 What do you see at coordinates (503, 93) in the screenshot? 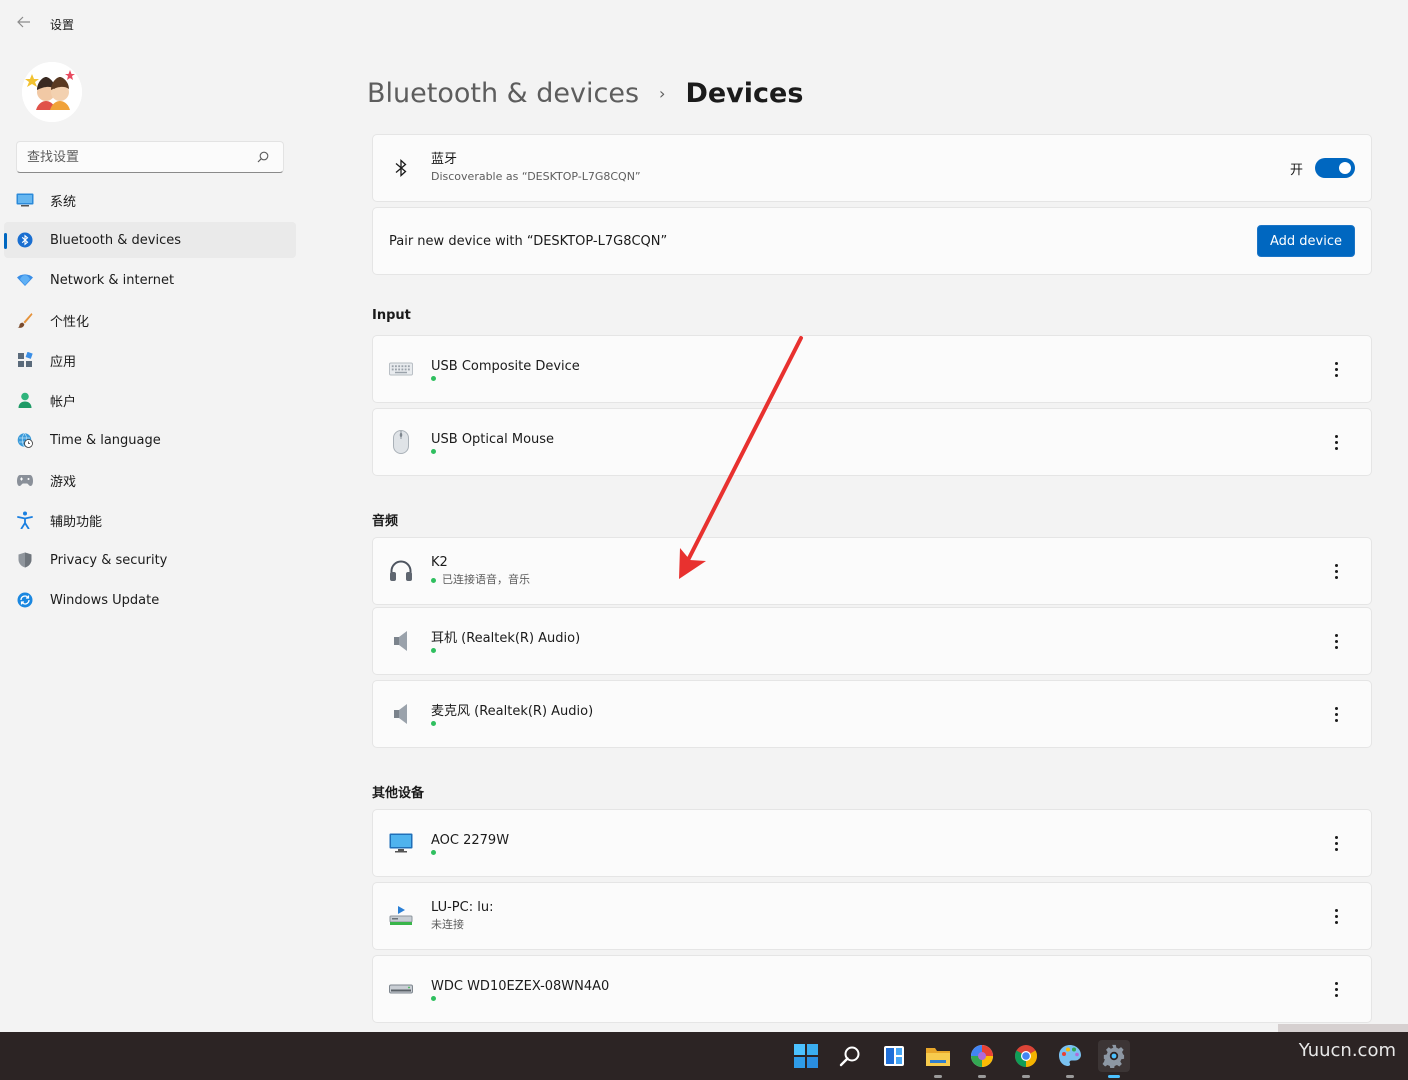
I see `breadcrumb-parent: Bluetooth & devices` at bounding box center [503, 93].